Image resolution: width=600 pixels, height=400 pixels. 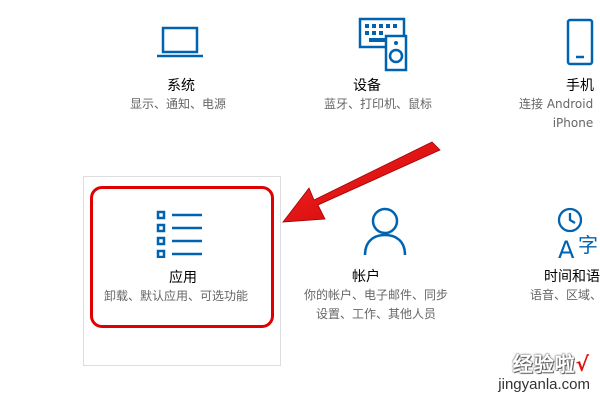 What do you see at coordinates (551, 364) in the screenshot?
I see `watermark-brand: 经验啦√` at bounding box center [551, 364].